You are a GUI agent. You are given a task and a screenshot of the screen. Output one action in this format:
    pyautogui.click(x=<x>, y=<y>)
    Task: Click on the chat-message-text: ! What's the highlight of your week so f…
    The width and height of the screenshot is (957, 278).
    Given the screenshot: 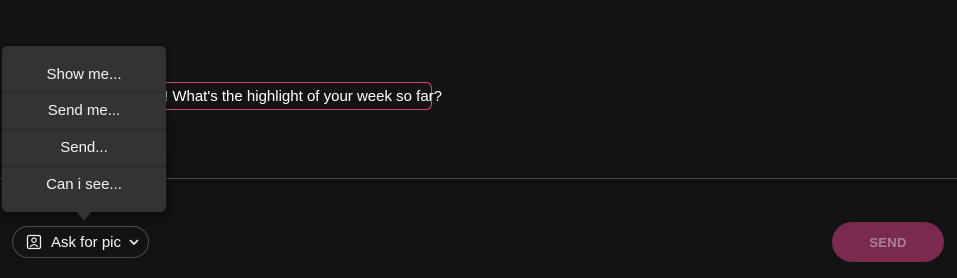 What is the action you would take?
    pyautogui.click(x=303, y=96)
    